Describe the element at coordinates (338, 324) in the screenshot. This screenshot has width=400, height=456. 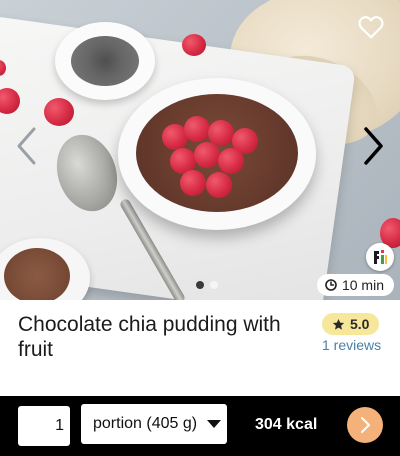
I see `star-icon` at that location.